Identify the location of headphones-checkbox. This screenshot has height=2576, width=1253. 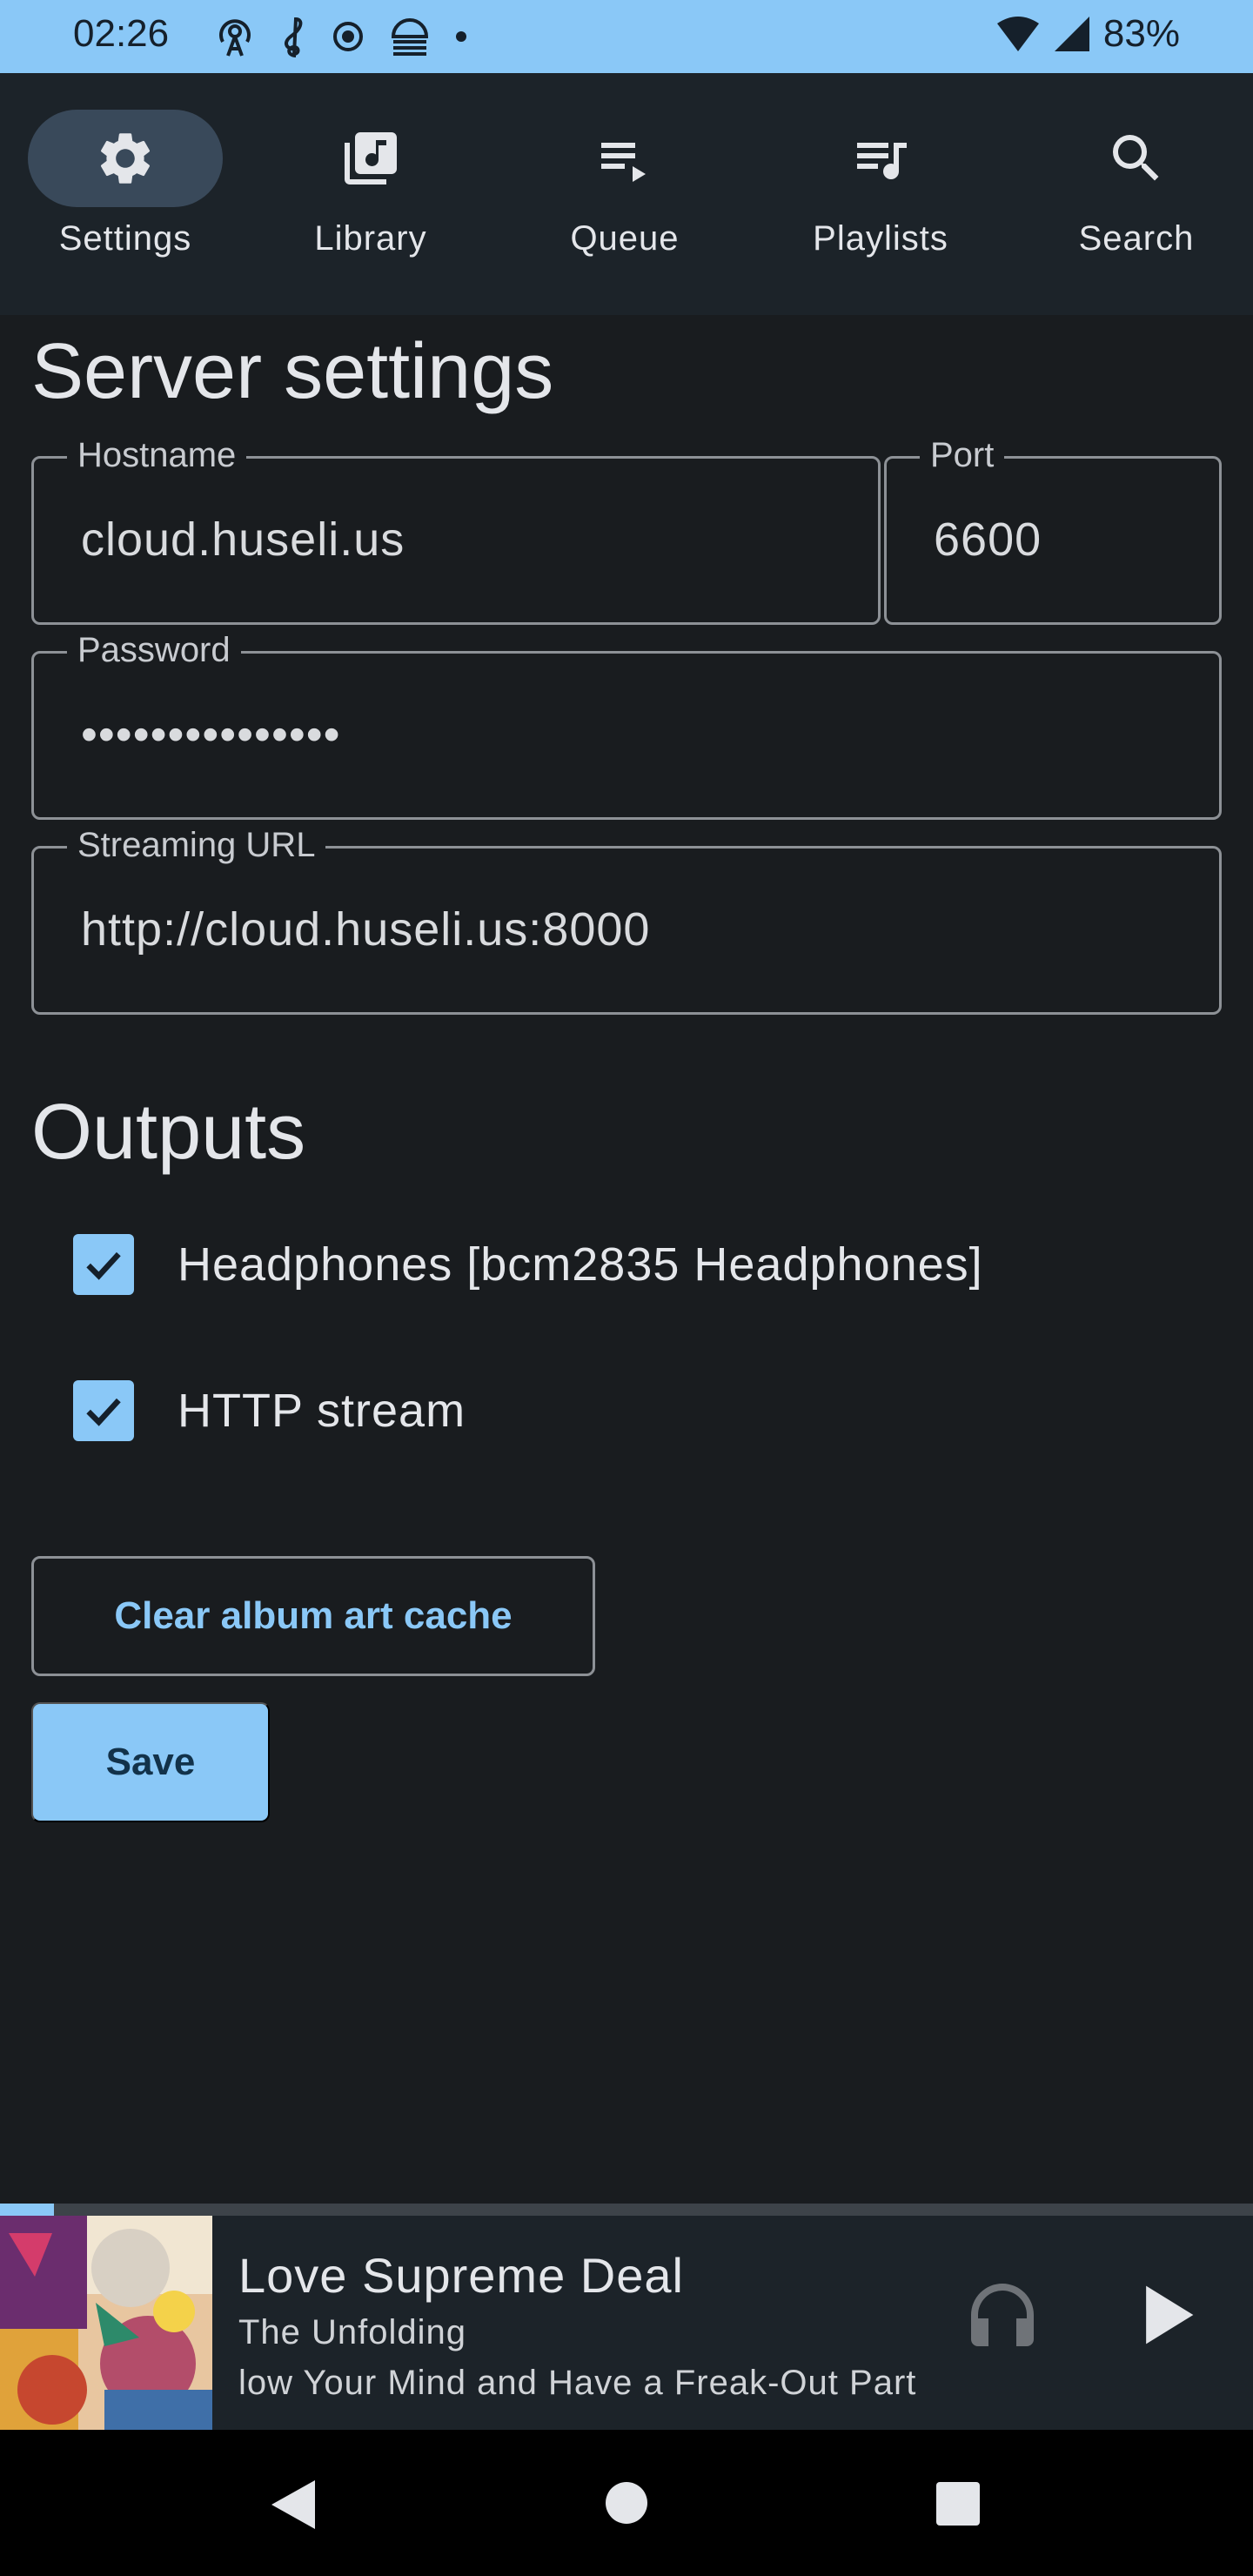
(103, 1264).